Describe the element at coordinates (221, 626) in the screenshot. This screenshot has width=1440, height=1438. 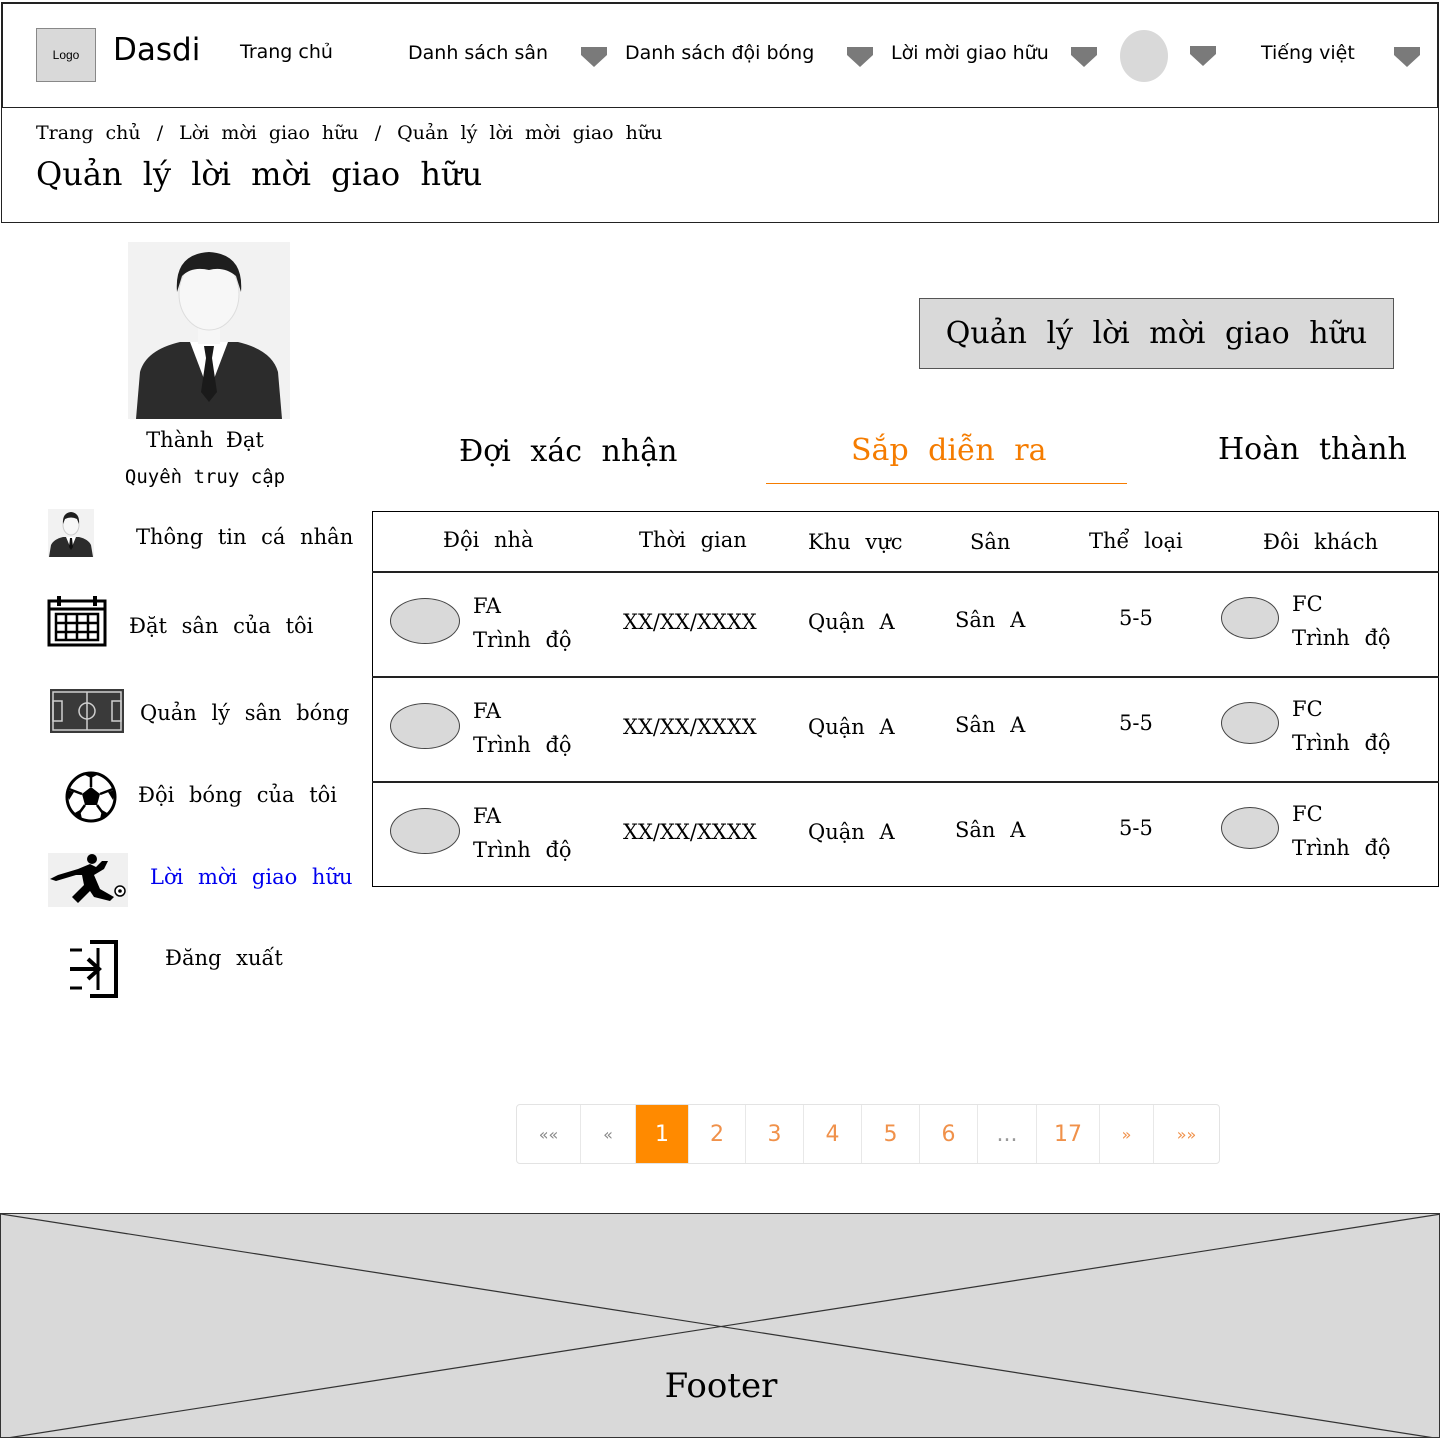
I see `sidebar-item-my-bookings: Đặt sân của tôi` at that location.